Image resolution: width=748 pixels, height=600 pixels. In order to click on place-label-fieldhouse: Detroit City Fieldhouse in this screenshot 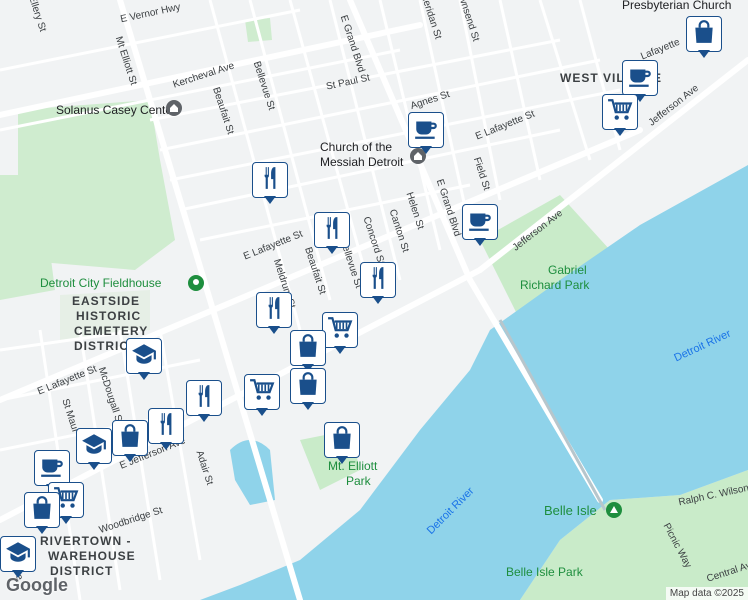, I will do `click(101, 283)`.